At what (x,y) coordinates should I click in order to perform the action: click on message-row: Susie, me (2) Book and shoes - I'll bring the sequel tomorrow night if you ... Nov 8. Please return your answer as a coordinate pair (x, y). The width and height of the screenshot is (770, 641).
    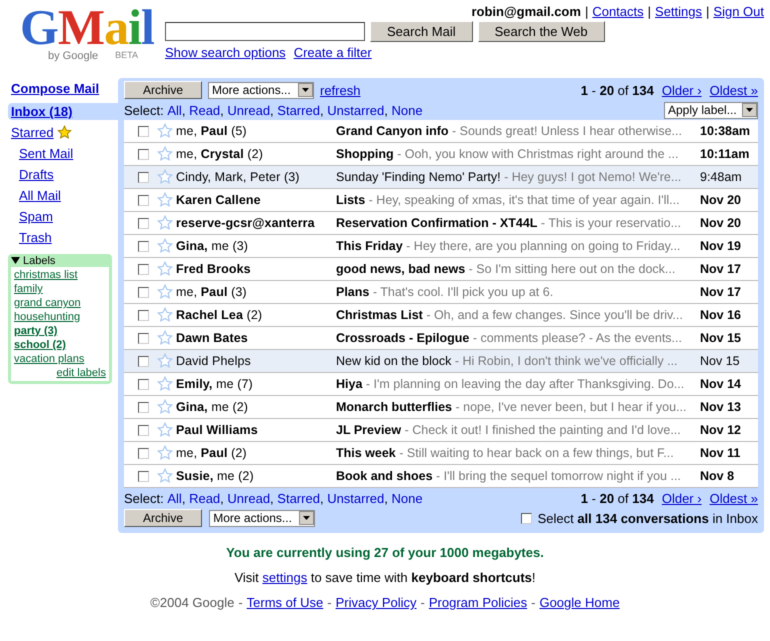
    Looking at the image, I should click on (441, 476).